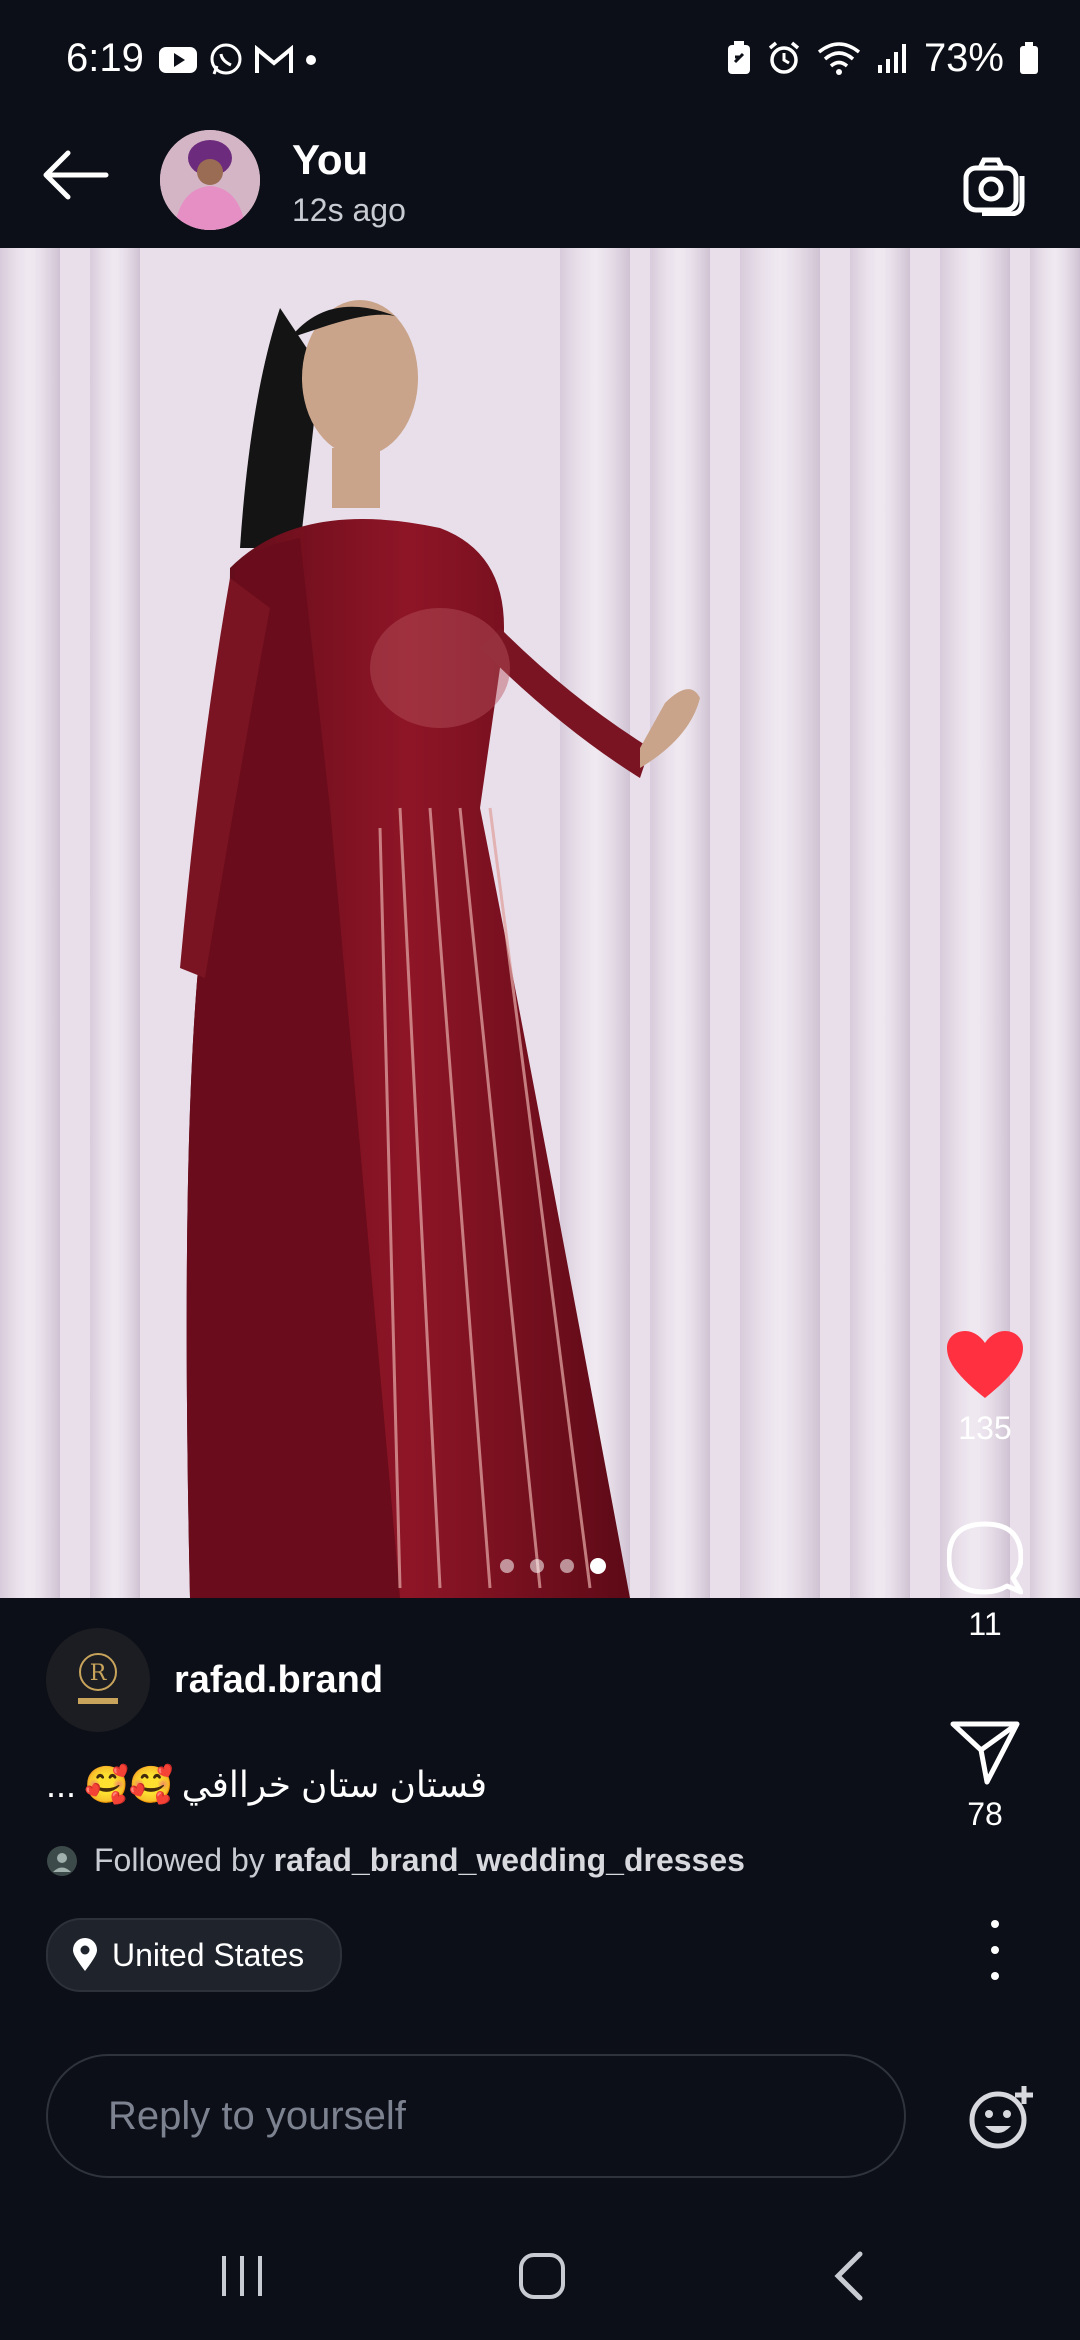 The image size is (1080, 2340). Describe the element at coordinates (598, 1566) in the screenshot. I see `progress-dot-active` at that location.